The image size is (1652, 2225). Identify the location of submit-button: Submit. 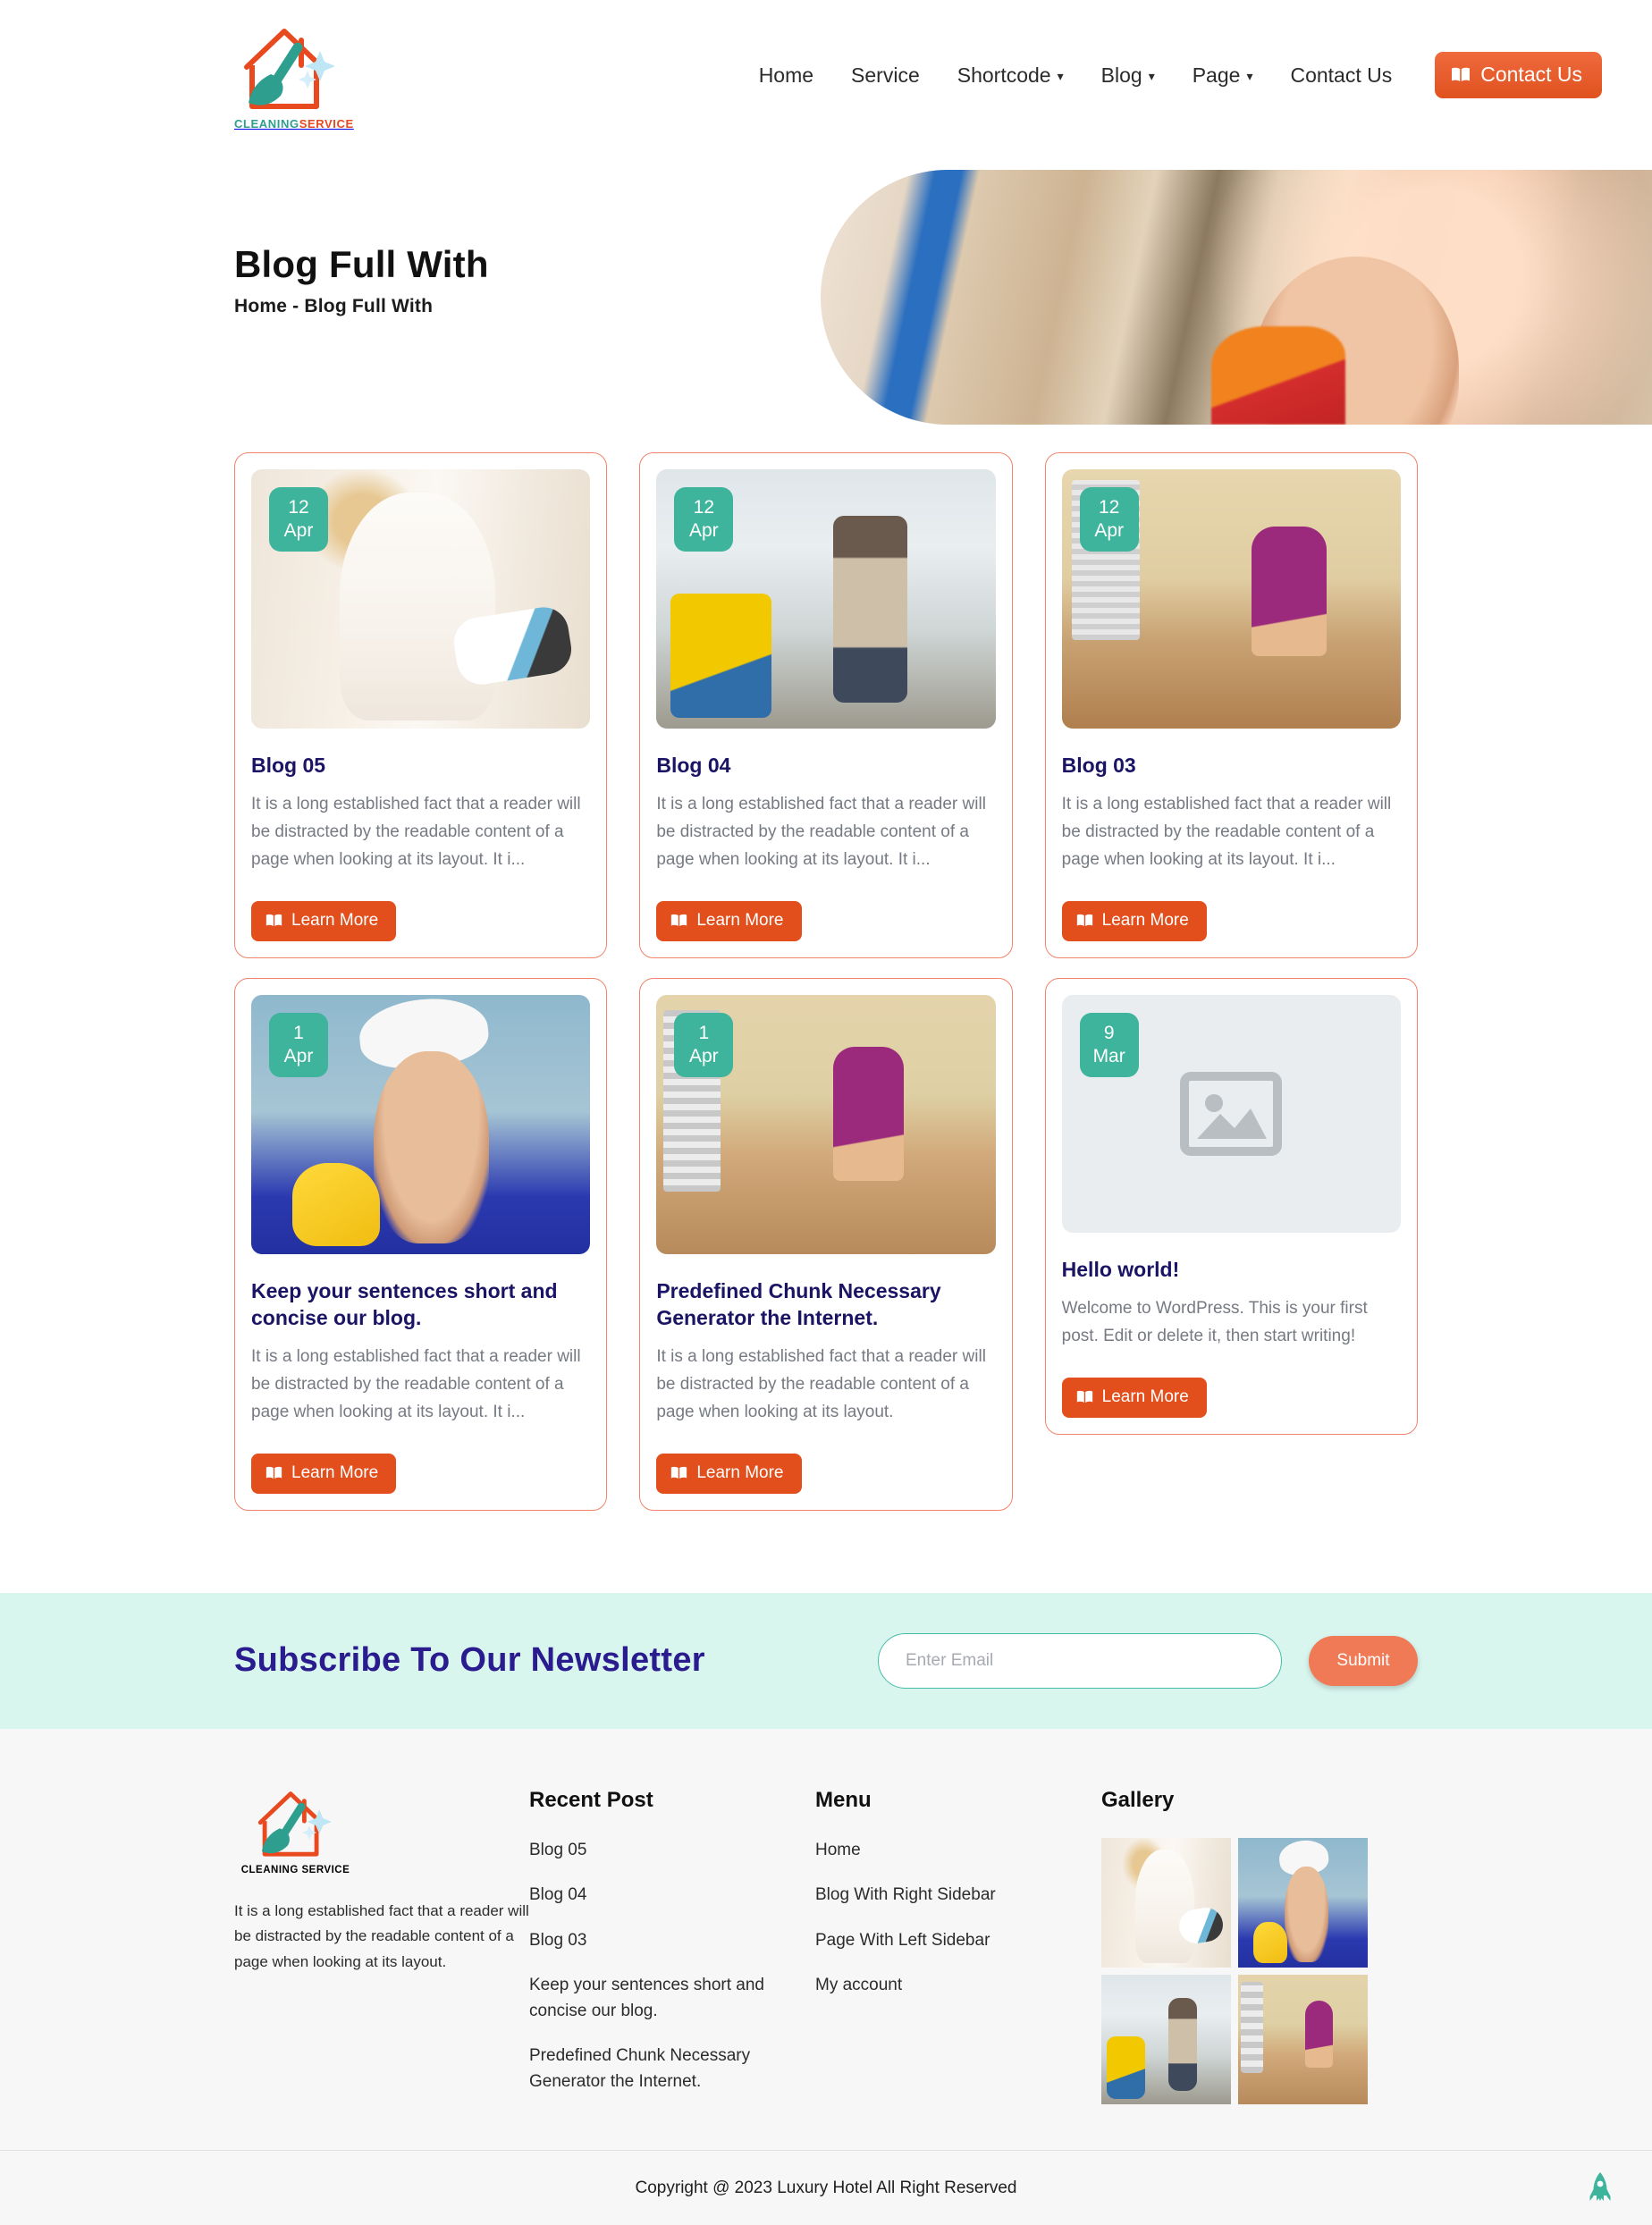
(1363, 1660).